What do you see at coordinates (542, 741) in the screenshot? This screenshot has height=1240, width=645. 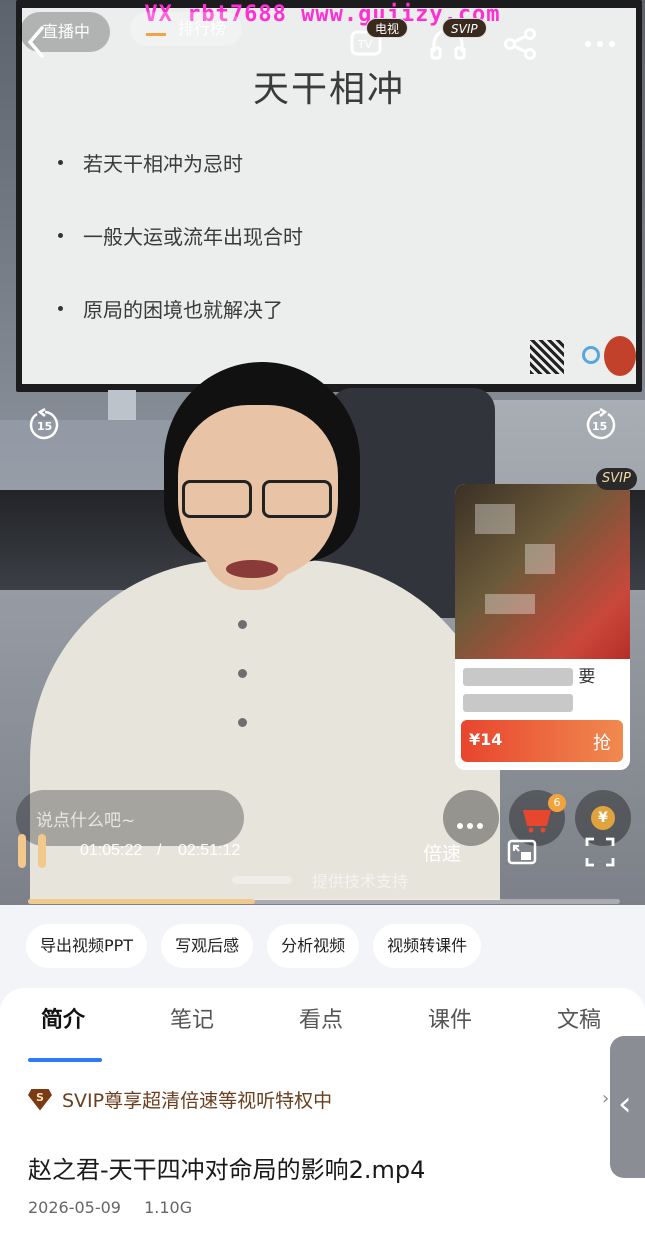 I see `product-buy-bar: ¥14 抢` at bounding box center [542, 741].